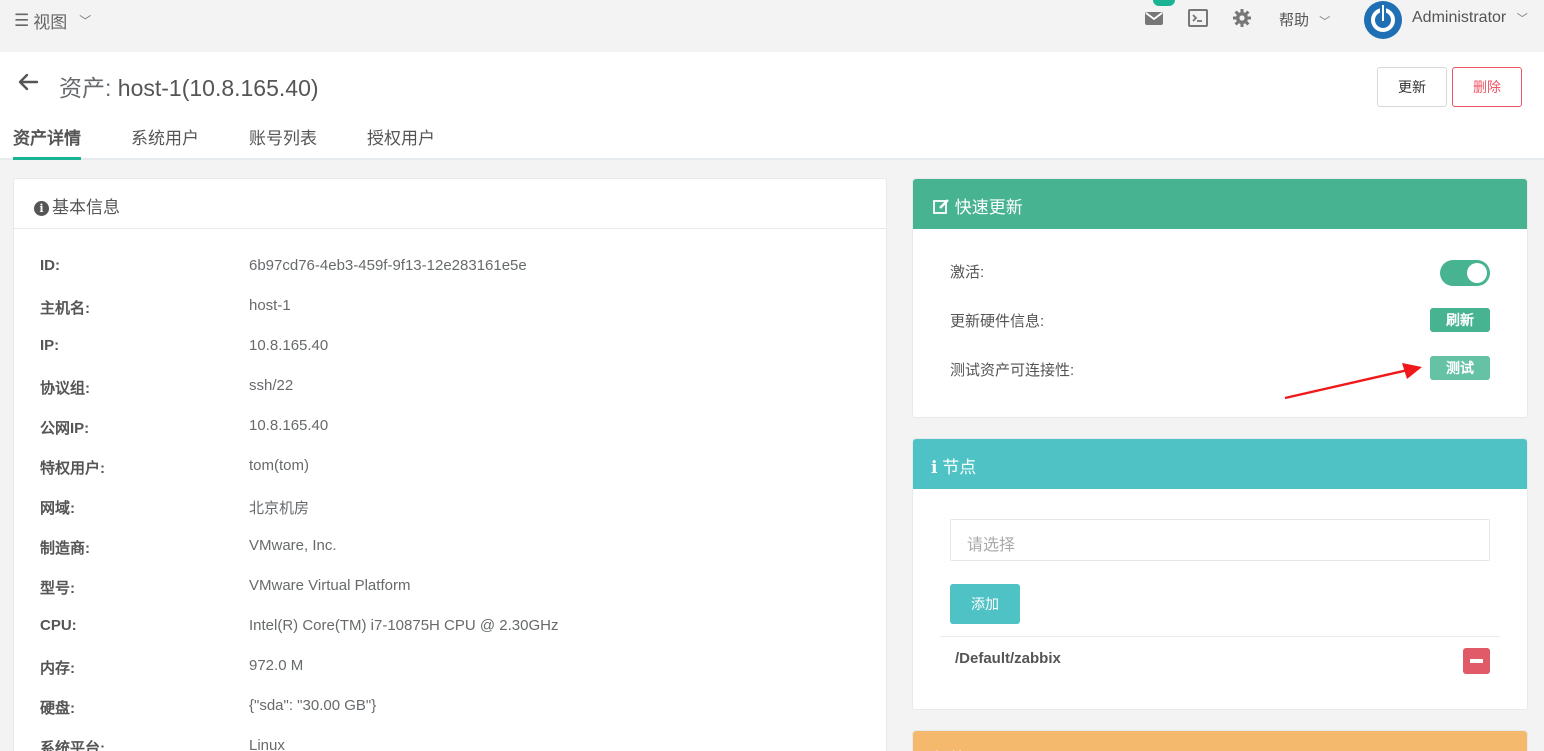  I want to click on info-label: 公网IP:, so click(65, 428).